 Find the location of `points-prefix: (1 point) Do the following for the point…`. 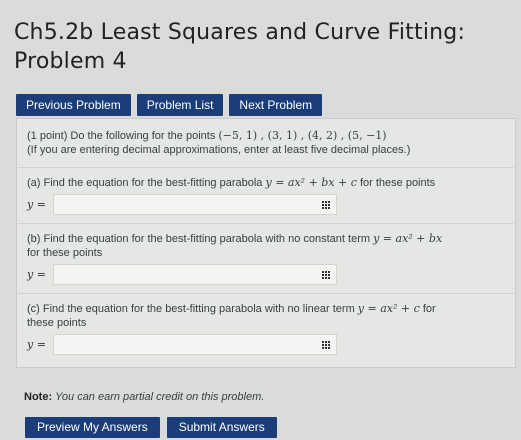

points-prefix: (1 point) Do the following for the point… is located at coordinates (123, 136).